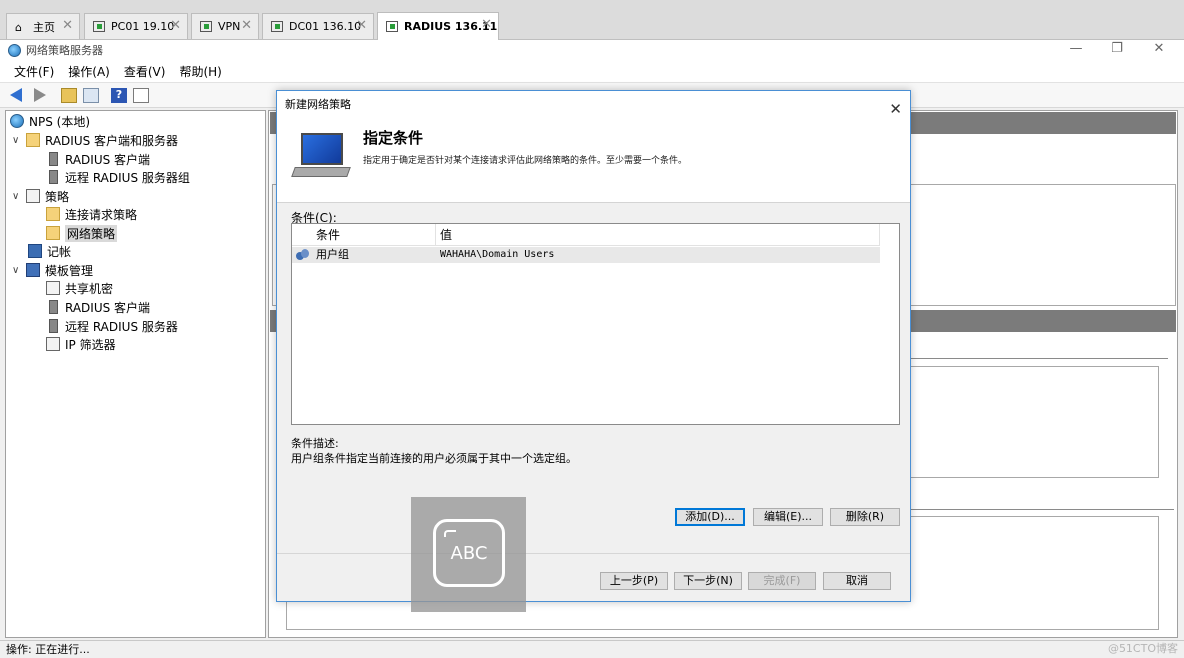 Image resolution: width=1184 pixels, height=658 pixels. I want to click on previous-button: 上一步(P), so click(634, 581).